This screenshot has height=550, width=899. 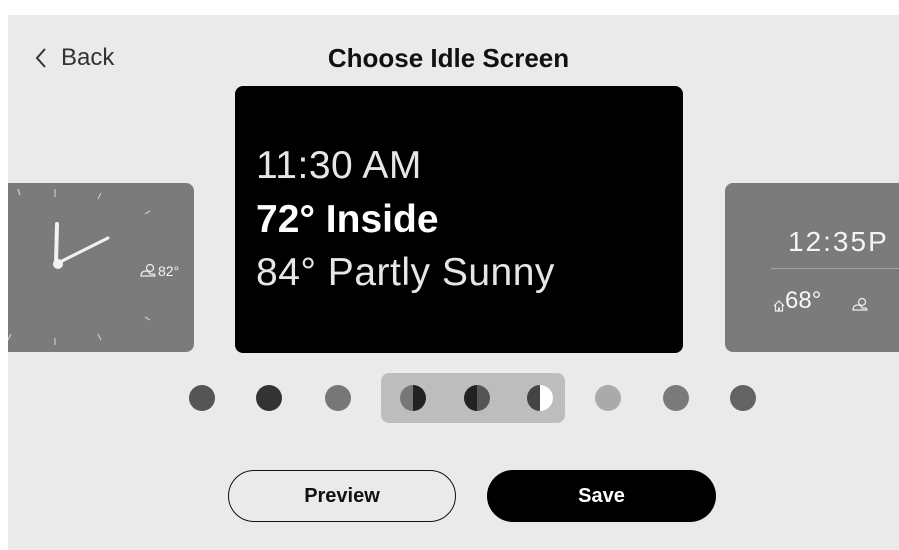 What do you see at coordinates (828, 241) in the screenshot?
I see `right-preview-time-digits: 12:35` at bounding box center [828, 241].